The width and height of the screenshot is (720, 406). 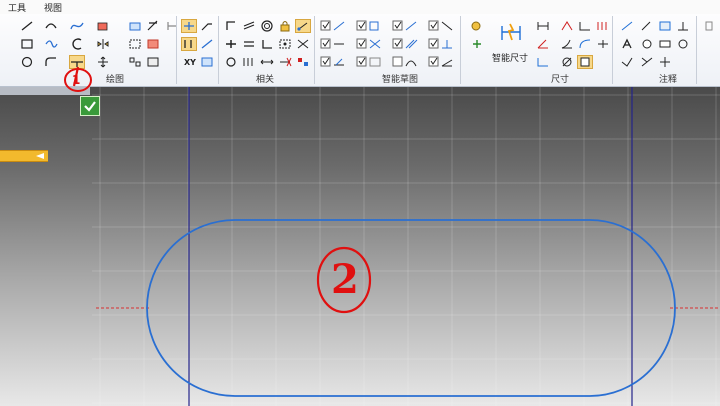 I want to click on center-mark-icon, so click(x=665, y=62).